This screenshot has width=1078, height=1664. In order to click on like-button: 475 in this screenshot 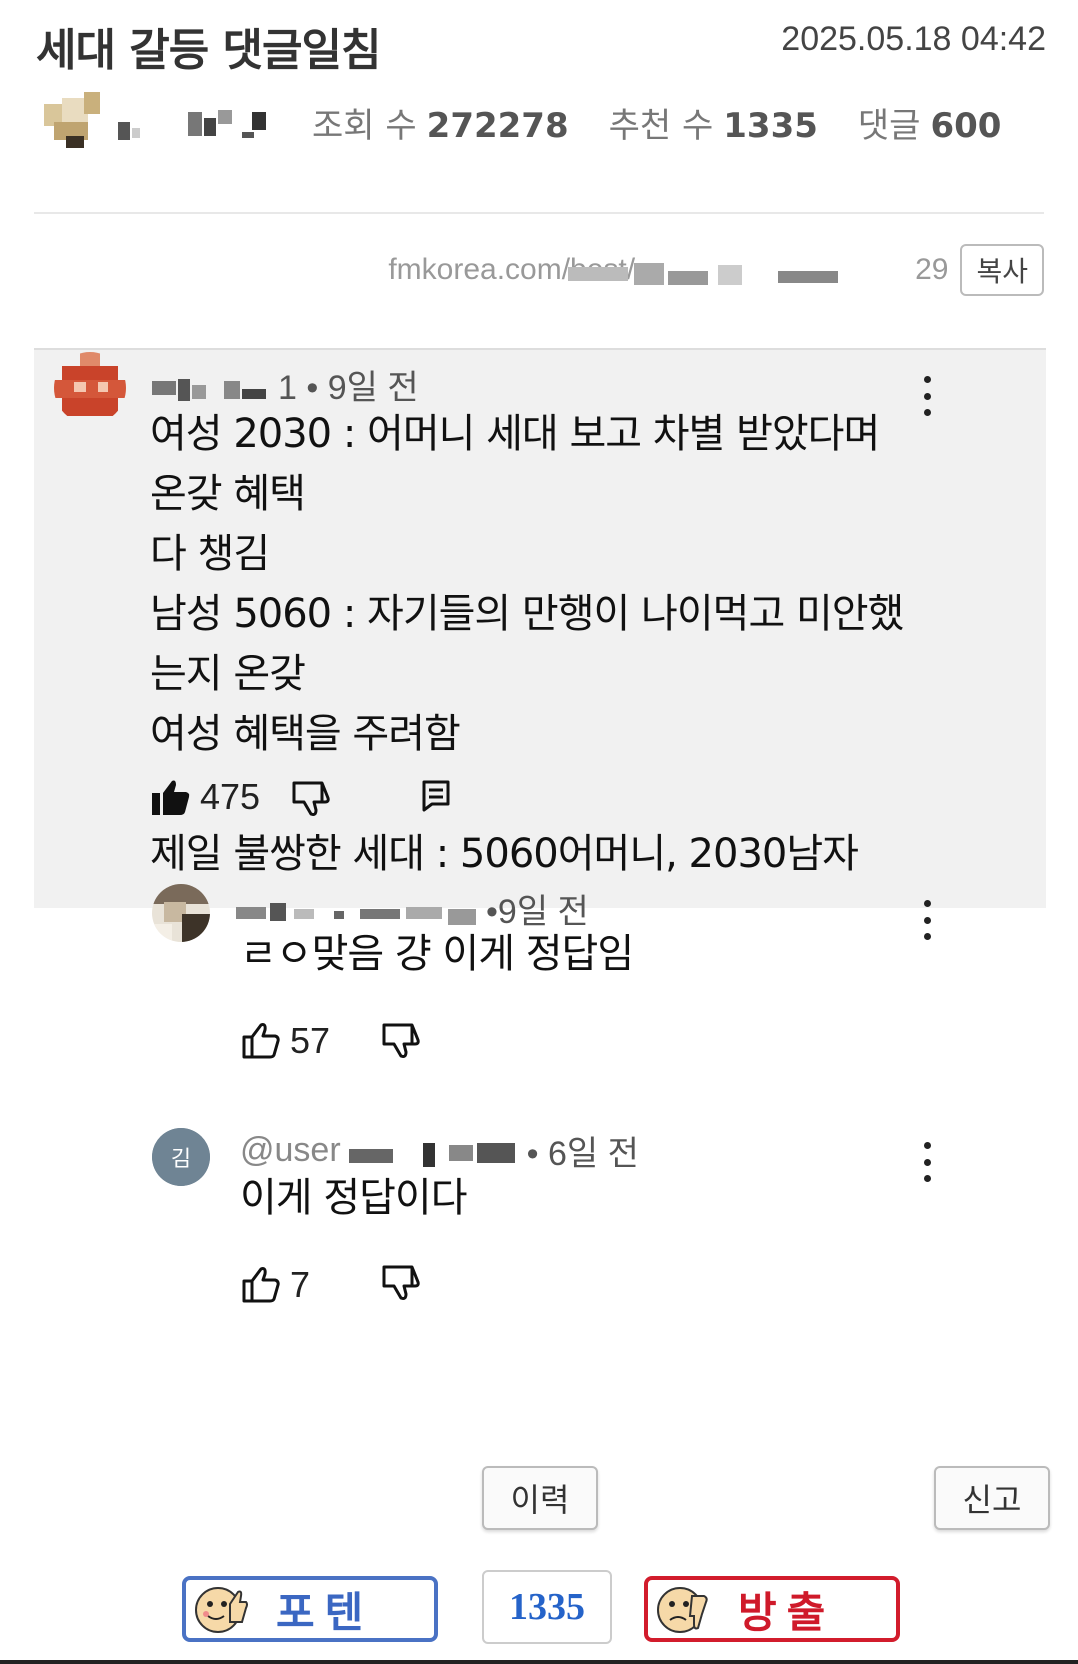, I will do `click(206, 797)`.